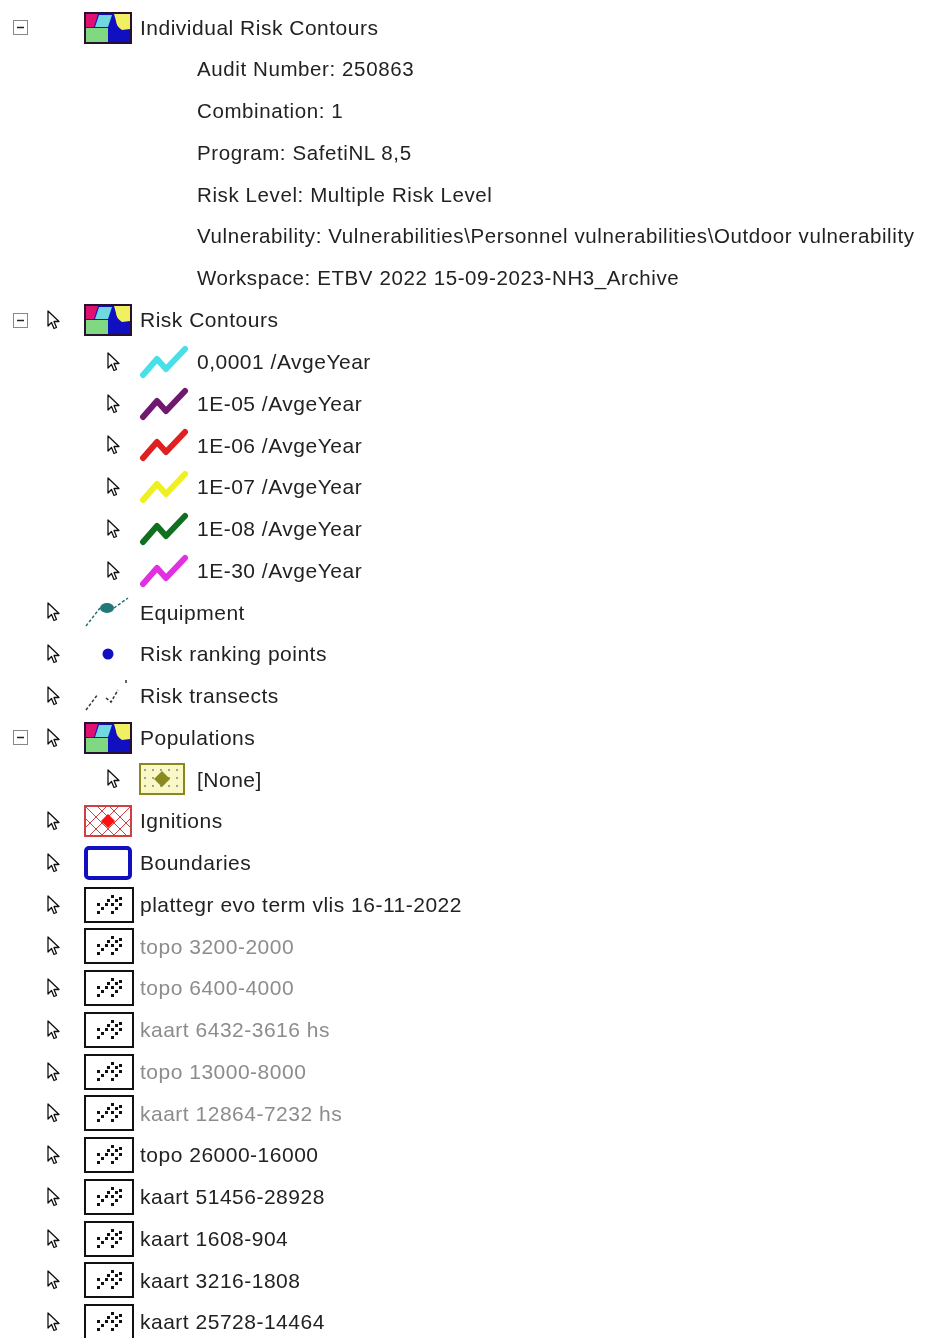 This screenshot has height=1338, width=936. What do you see at coordinates (108, 862) in the screenshot?
I see `boundary-icon` at bounding box center [108, 862].